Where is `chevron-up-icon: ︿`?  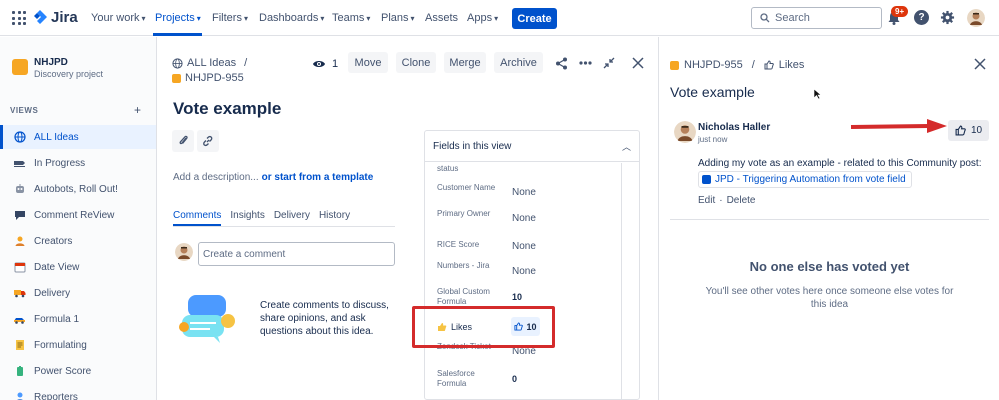
chevron-up-icon: ︿ is located at coordinates (626, 146).